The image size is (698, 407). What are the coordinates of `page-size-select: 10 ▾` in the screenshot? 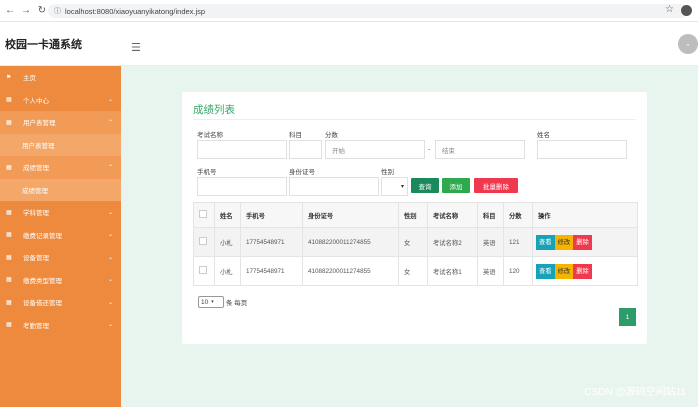 It's located at (211, 302).